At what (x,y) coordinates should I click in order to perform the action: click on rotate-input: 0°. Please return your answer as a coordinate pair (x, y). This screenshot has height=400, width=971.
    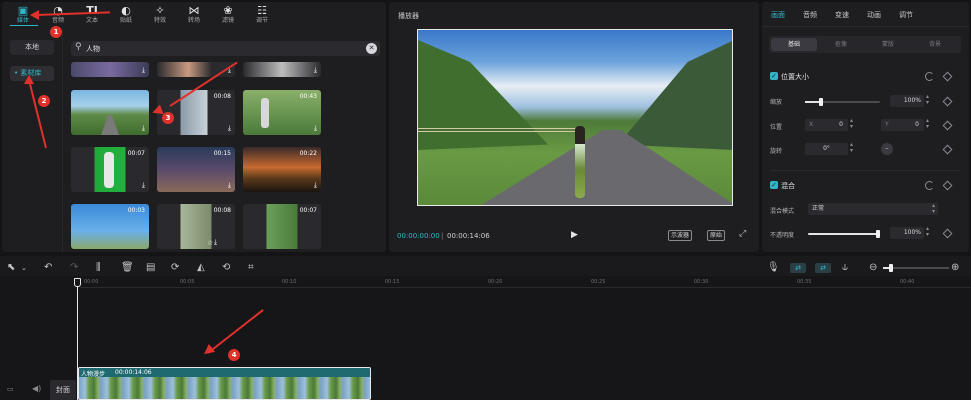
    Looking at the image, I should click on (826, 149).